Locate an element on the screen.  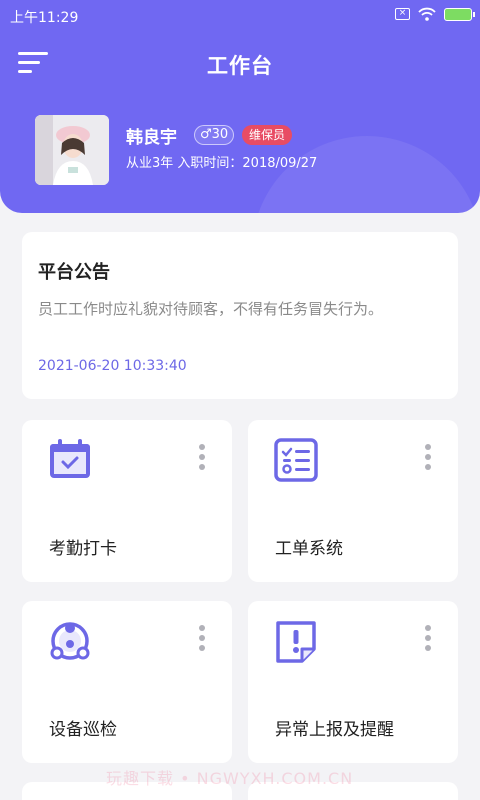
status-time: 上午11:29 is located at coordinates (44, 18).